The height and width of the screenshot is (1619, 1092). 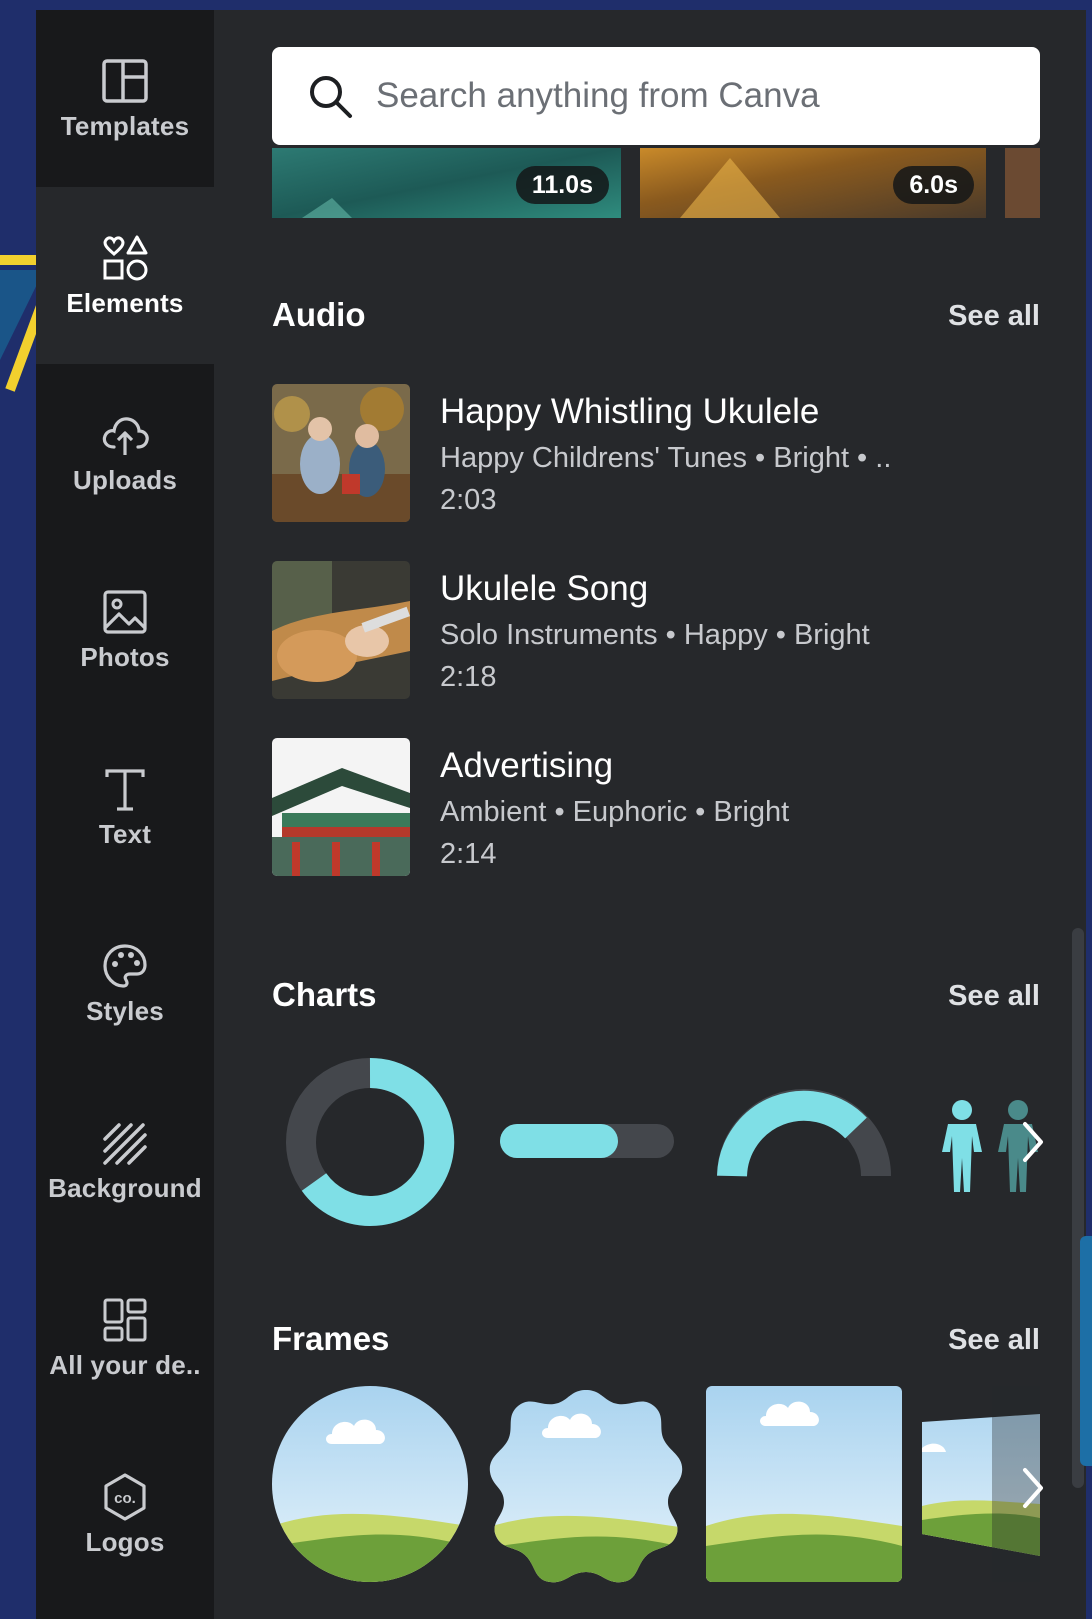 What do you see at coordinates (125, 966) in the screenshot?
I see `palette-icon` at bounding box center [125, 966].